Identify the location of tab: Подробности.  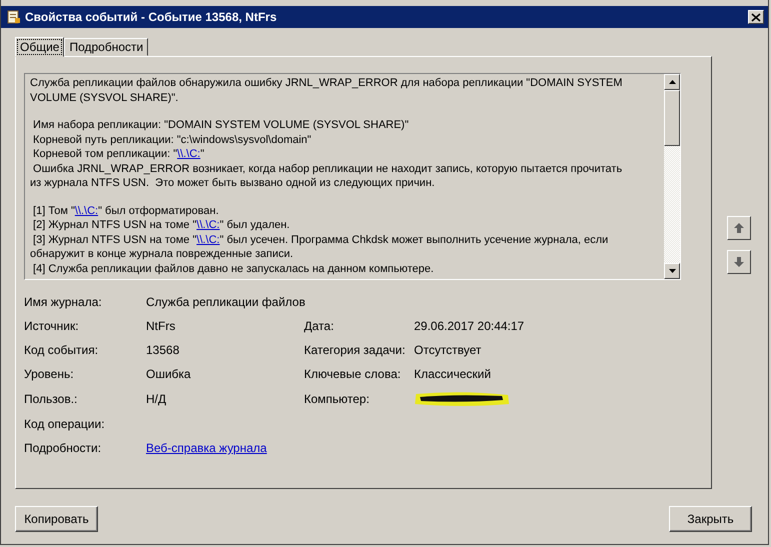
(106, 47).